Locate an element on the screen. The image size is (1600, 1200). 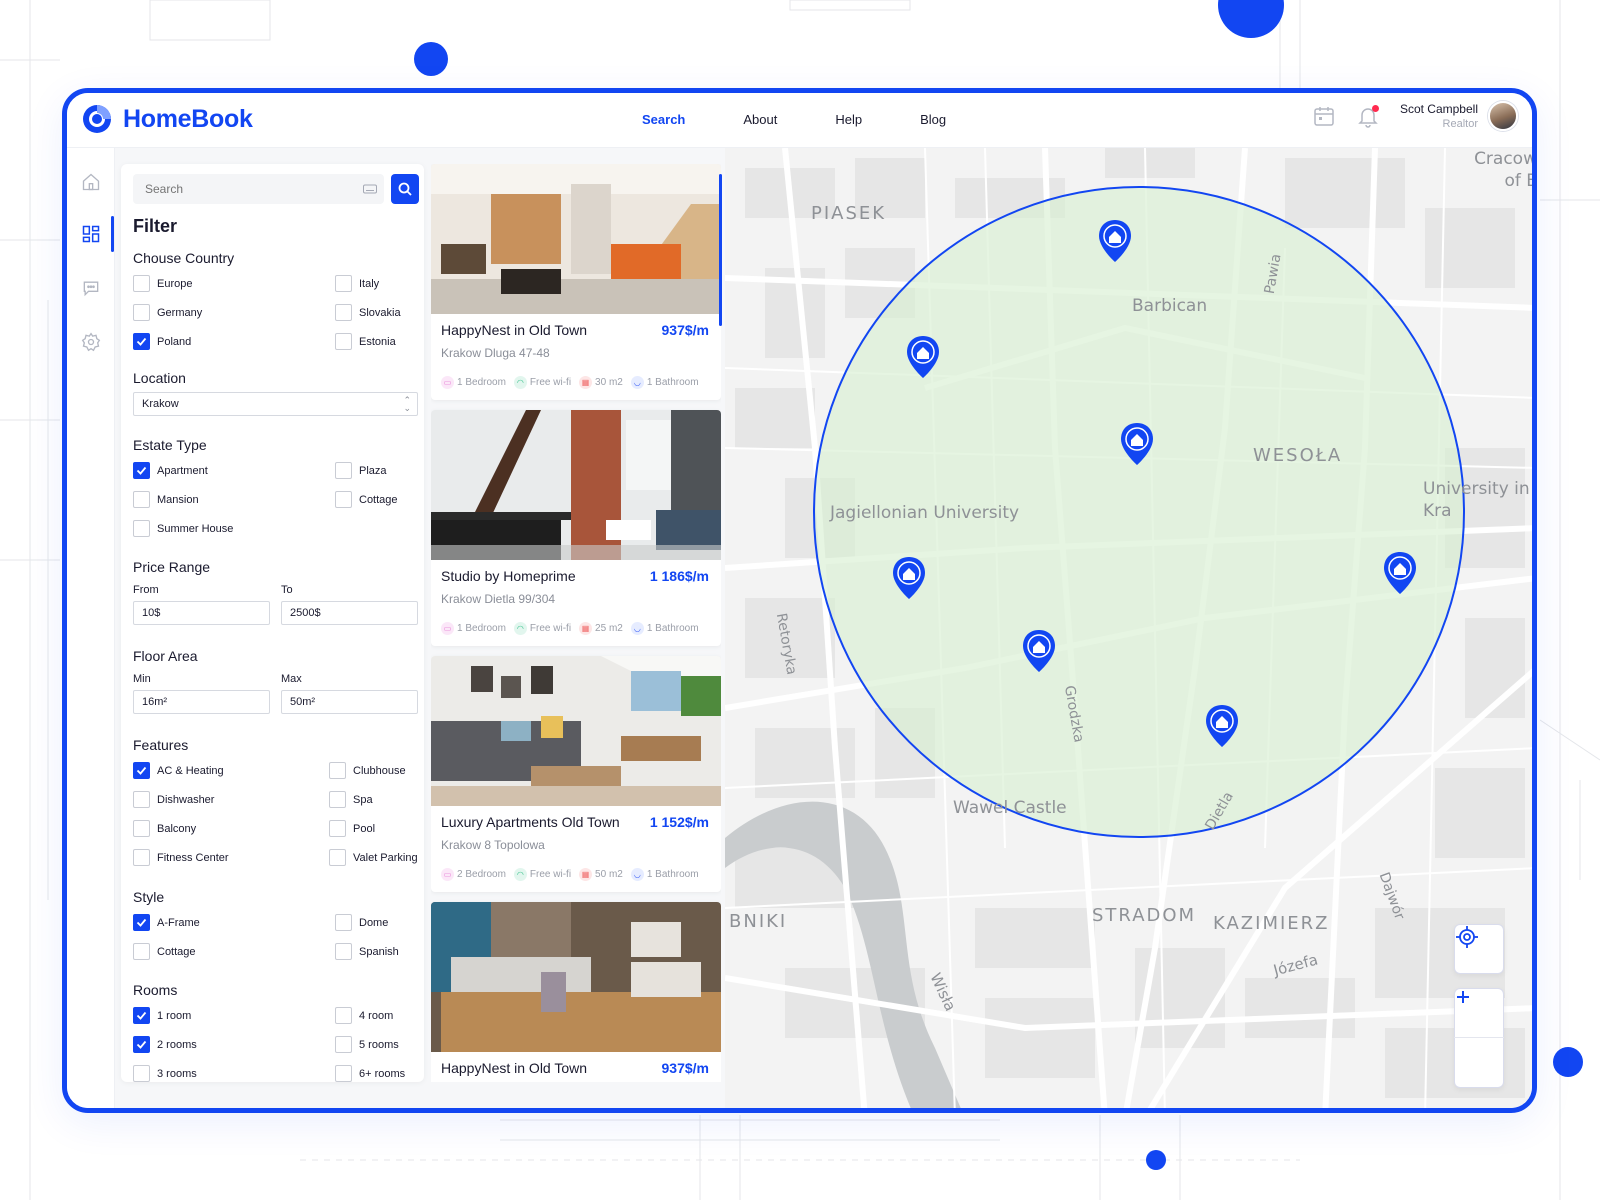
country-checkbox: Estonia is located at coordinates (365, 341).